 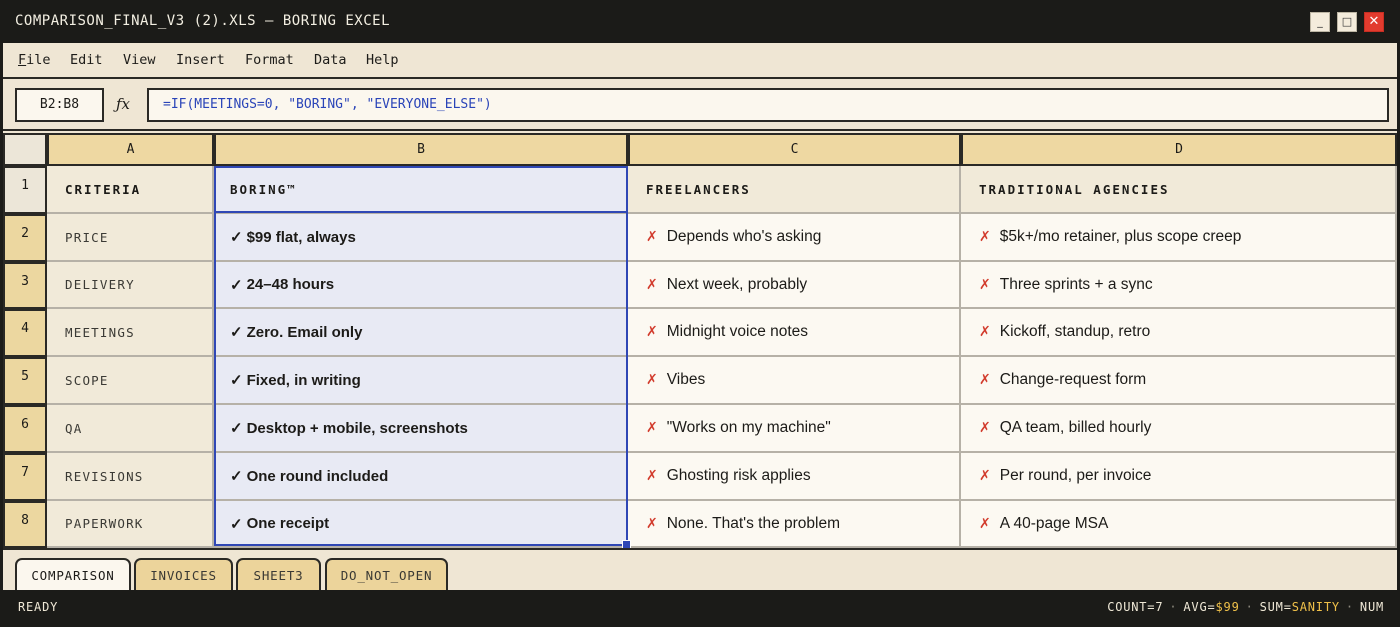 I want to click on row-header-2: 2, so click(x=25, y=238).